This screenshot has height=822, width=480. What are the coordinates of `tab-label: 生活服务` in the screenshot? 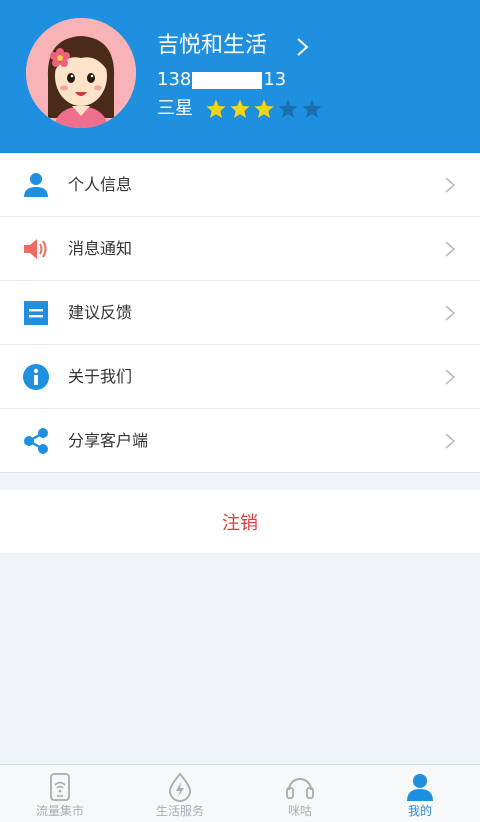 It's located at (179, 811).